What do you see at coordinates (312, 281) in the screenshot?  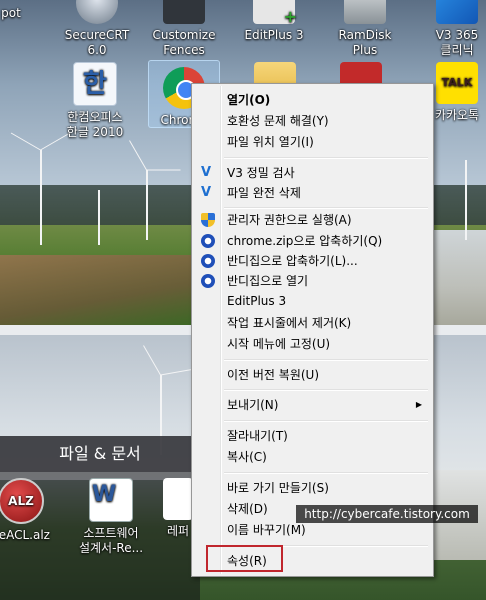 I see `menu-item-open-with-bandizip: 반디집으로 열기` at bounding box center [312, 281].